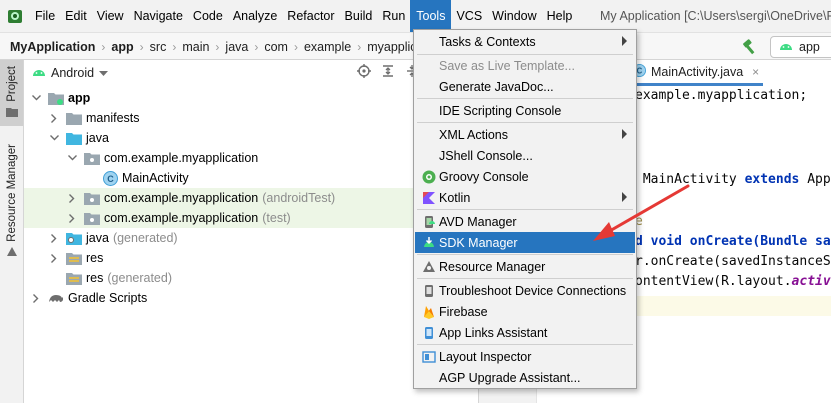  Describe the element at coordinates (11, 93) in the screenshot. I see `project-tool-tab: Project` at that location.